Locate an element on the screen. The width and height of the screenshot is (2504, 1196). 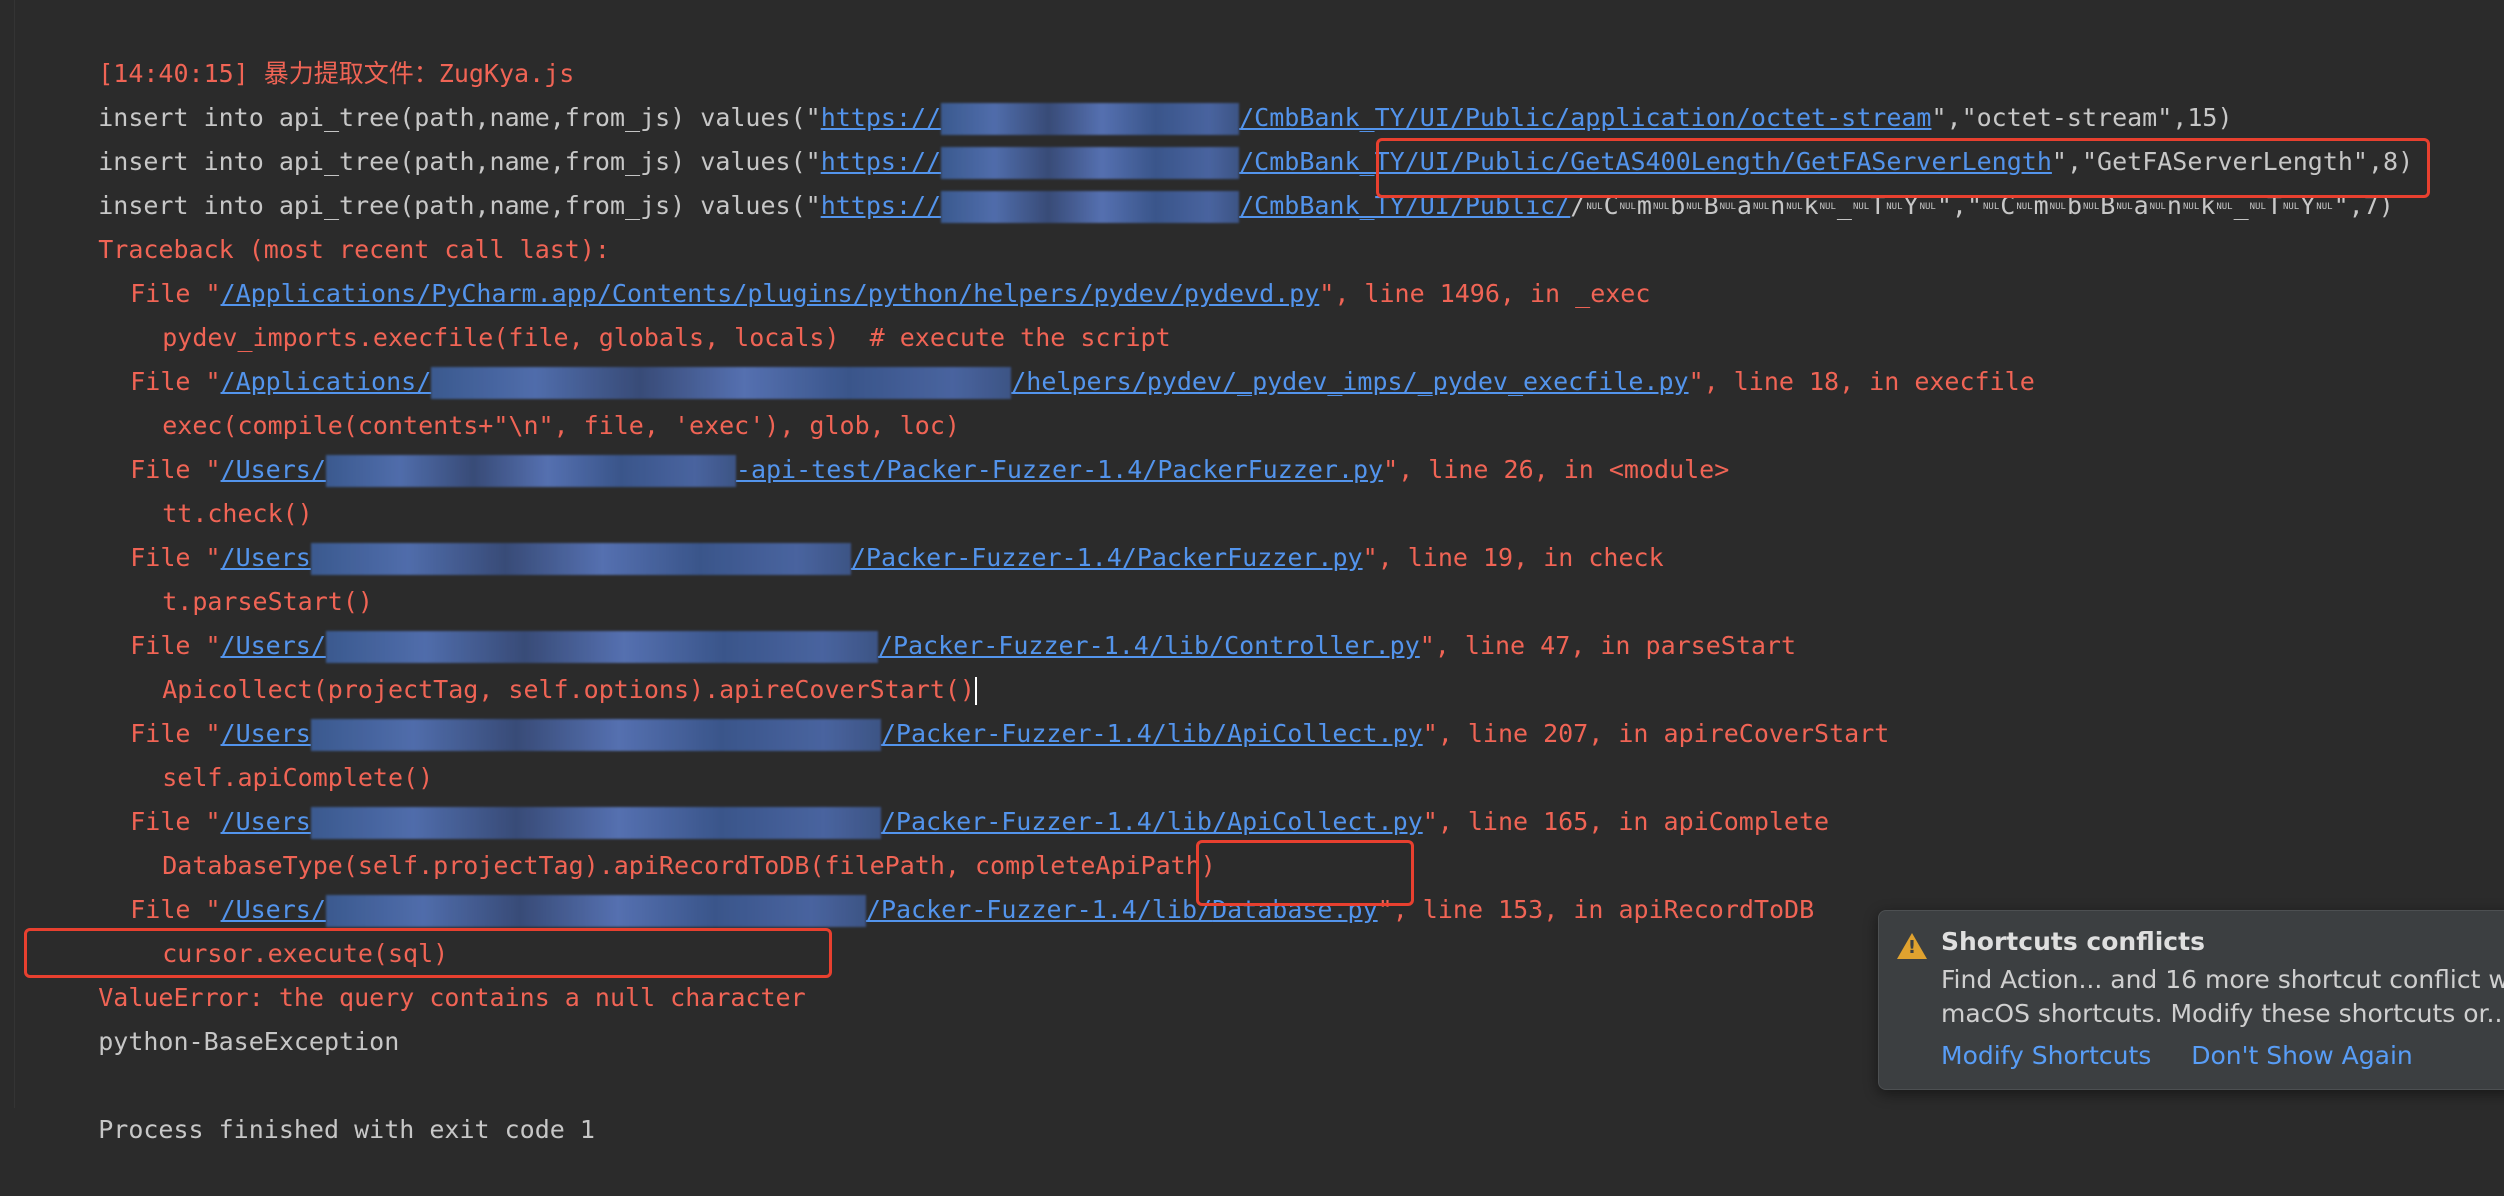
frame-tail: ", line 1496, in _exec is located at coordinates (1485, 293).